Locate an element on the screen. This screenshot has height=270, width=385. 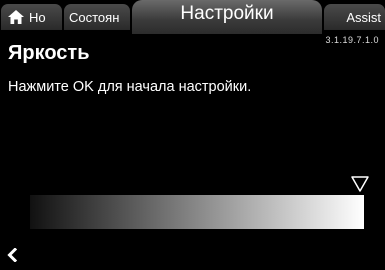
triangle-down-icon is located at coordinates (360, 184).